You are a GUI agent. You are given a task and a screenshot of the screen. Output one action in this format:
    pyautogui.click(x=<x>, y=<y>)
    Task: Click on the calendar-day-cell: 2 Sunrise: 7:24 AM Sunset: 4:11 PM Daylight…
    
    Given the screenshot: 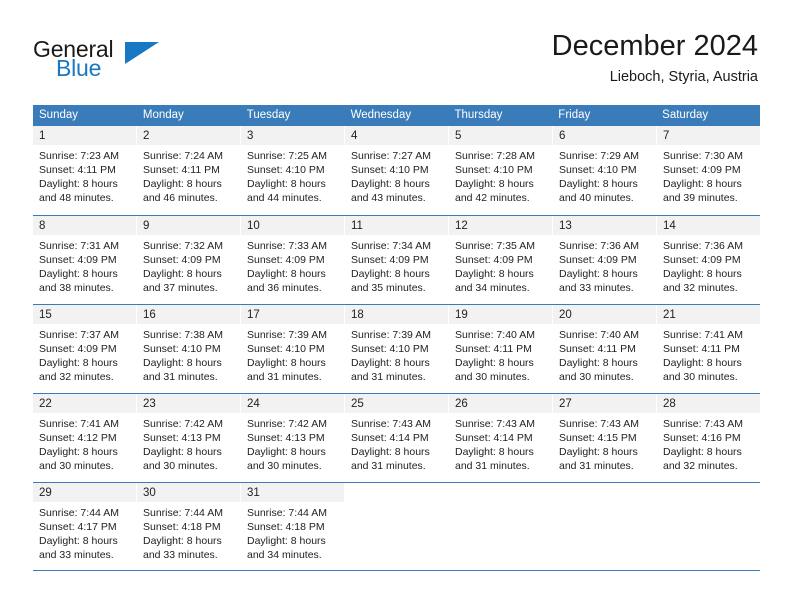 What is the action you would take?
    pyautogui.click(x=188, y=170)
    